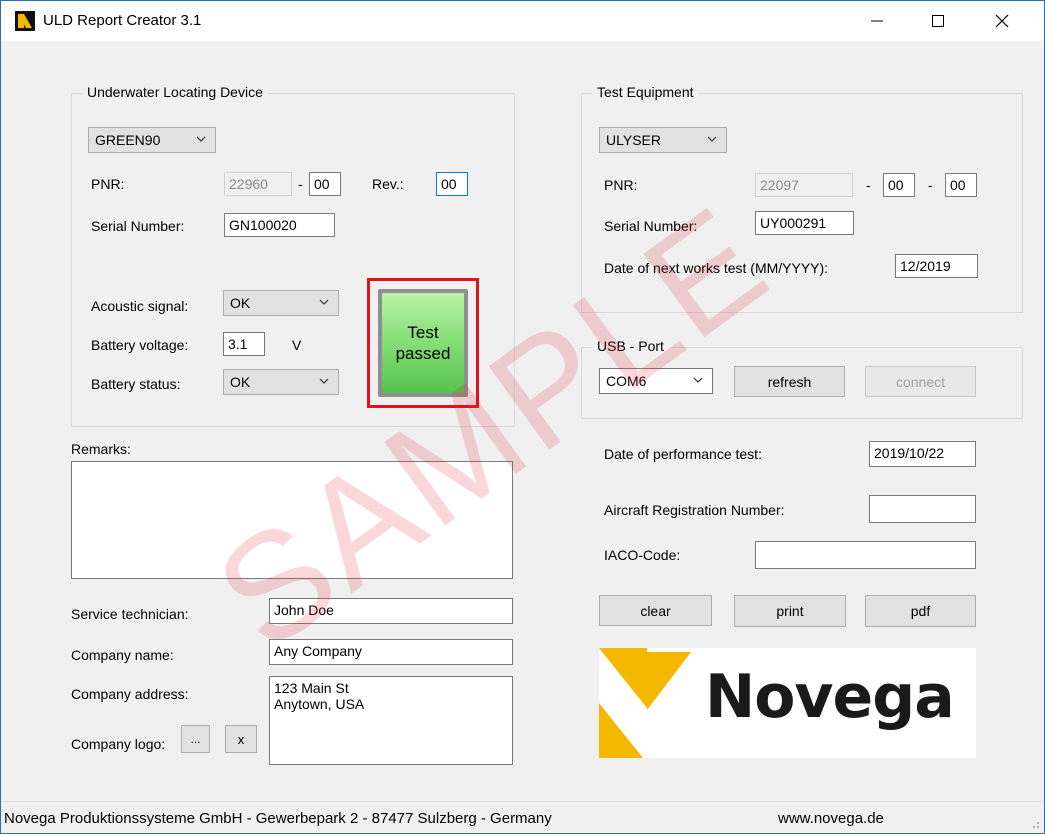 This screenshot has height=834, width=1045. Describe the element at coordinates (300, 184) in the screenshot. I see `uld-pnr-dash: -` at that location.